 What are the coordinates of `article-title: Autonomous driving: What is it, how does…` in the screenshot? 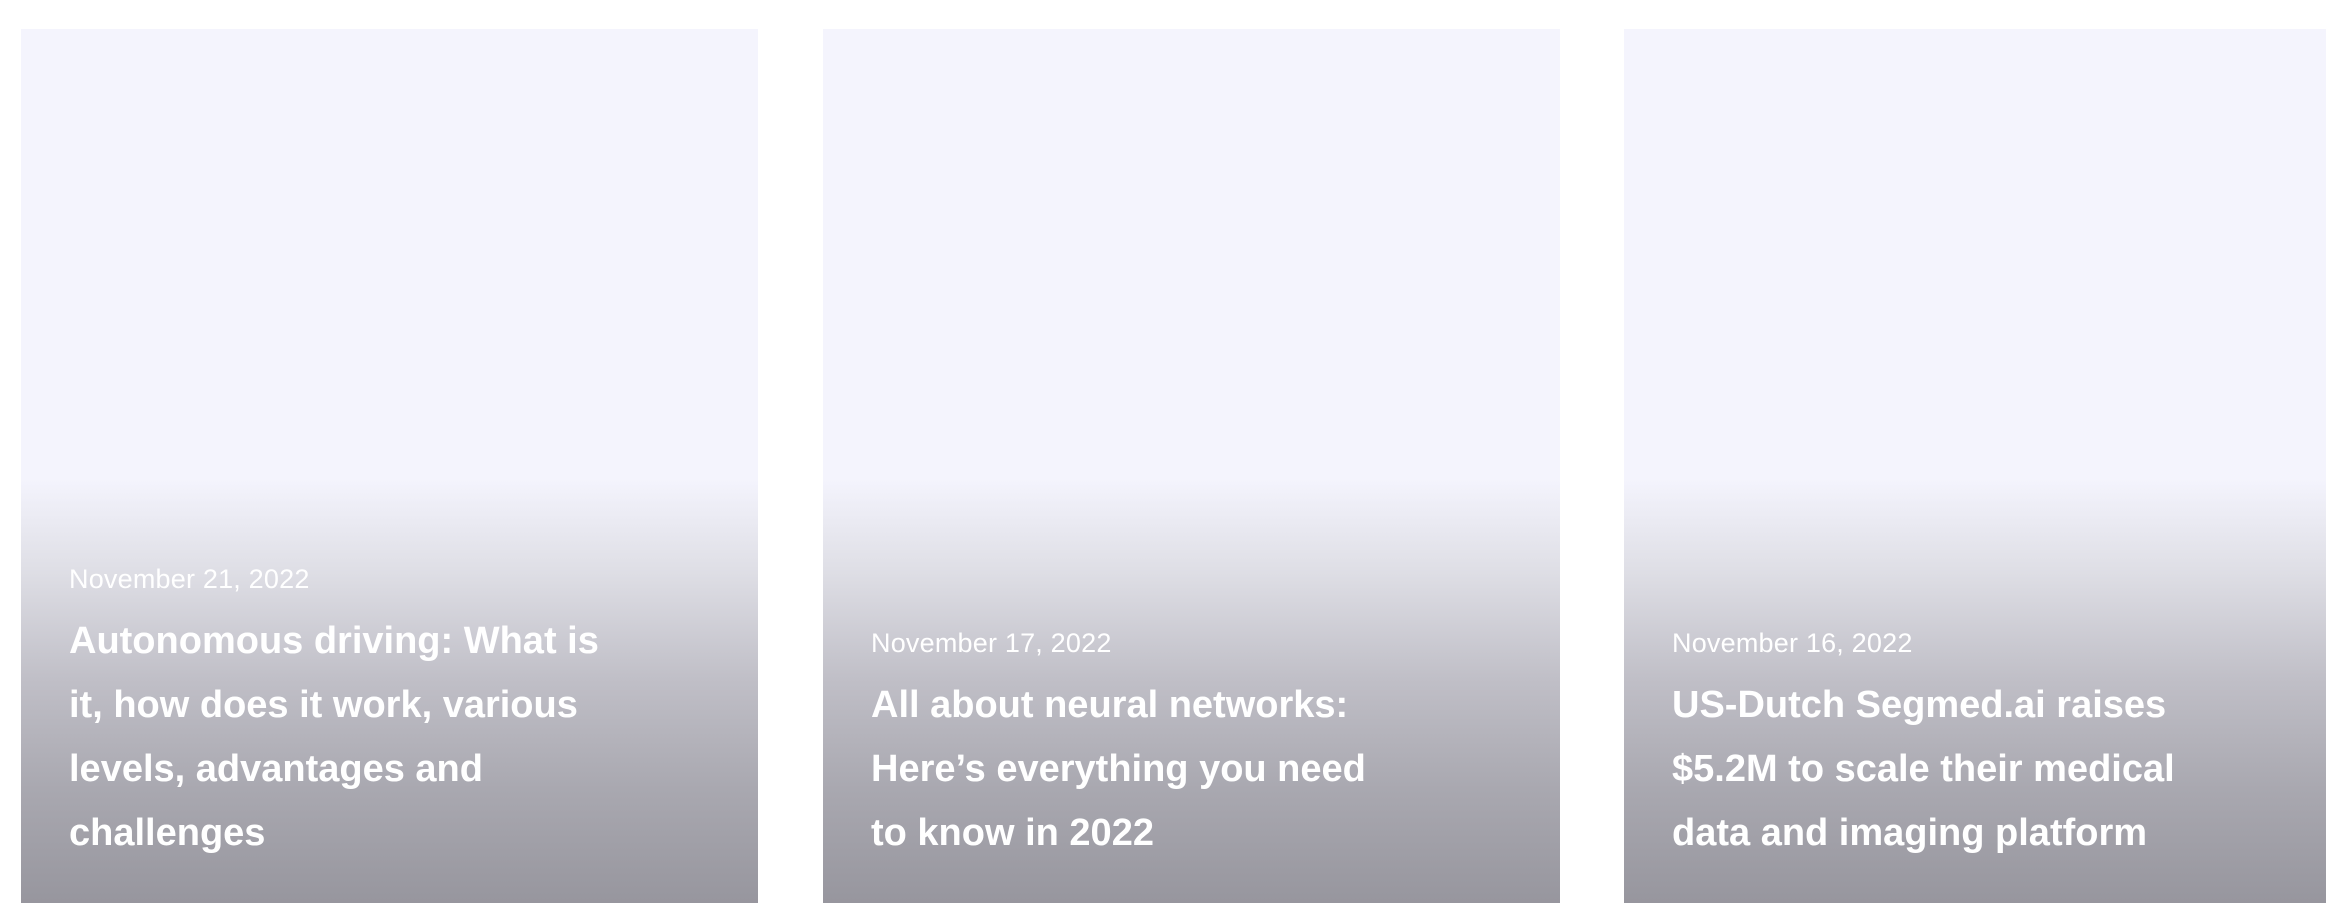 It's located at (339, 737).